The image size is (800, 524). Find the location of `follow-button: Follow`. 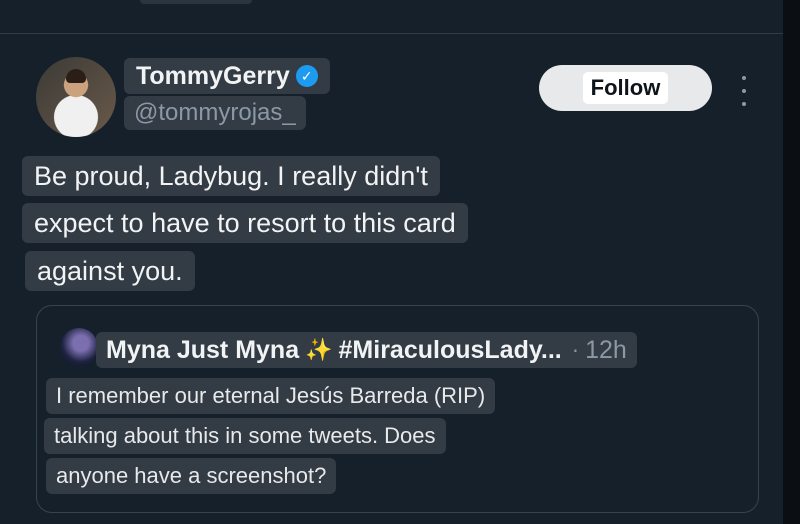

follow-button: Follow is located at coordinates (625, 88).